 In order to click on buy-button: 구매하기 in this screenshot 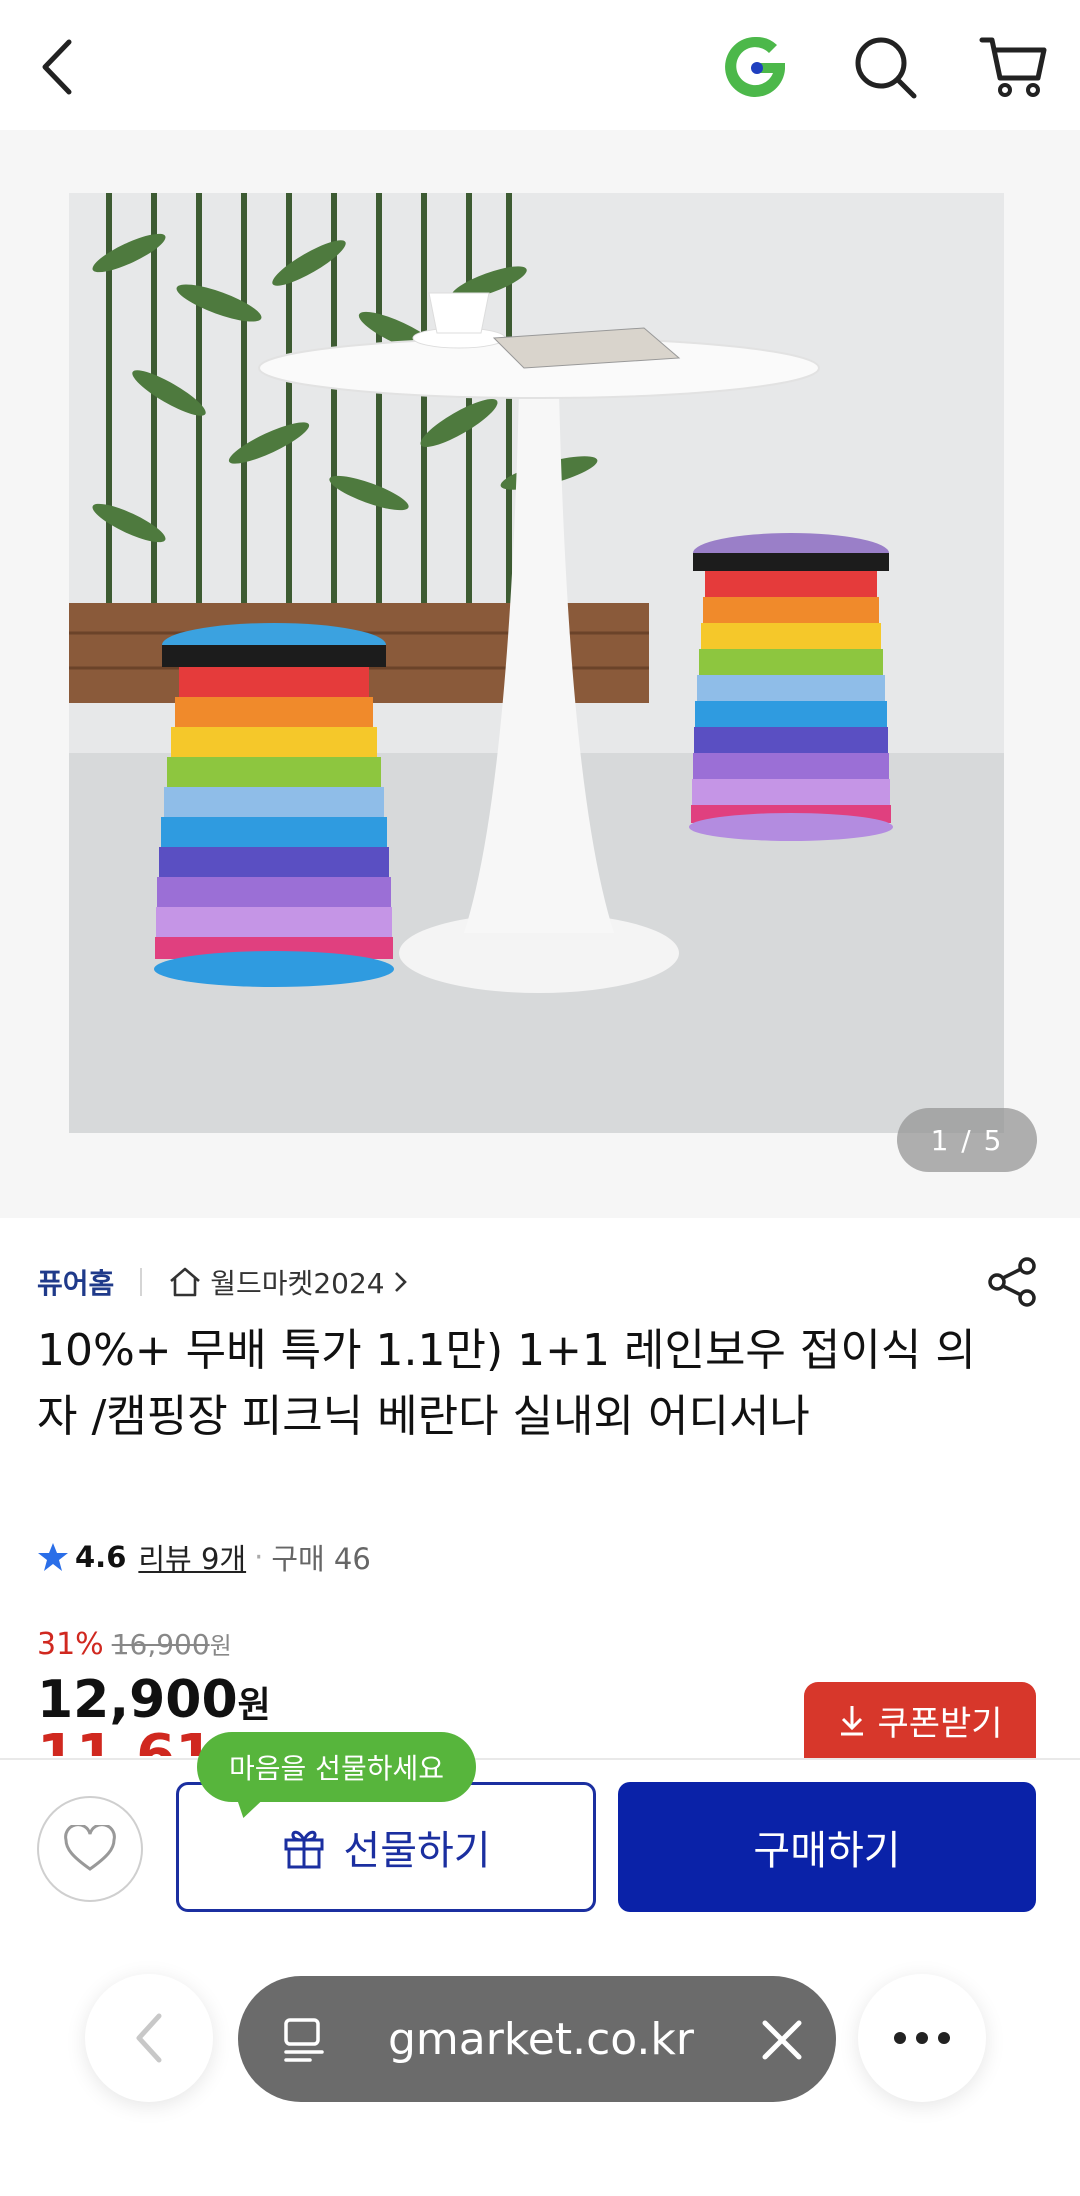, I will do `click(827, 1847)`.